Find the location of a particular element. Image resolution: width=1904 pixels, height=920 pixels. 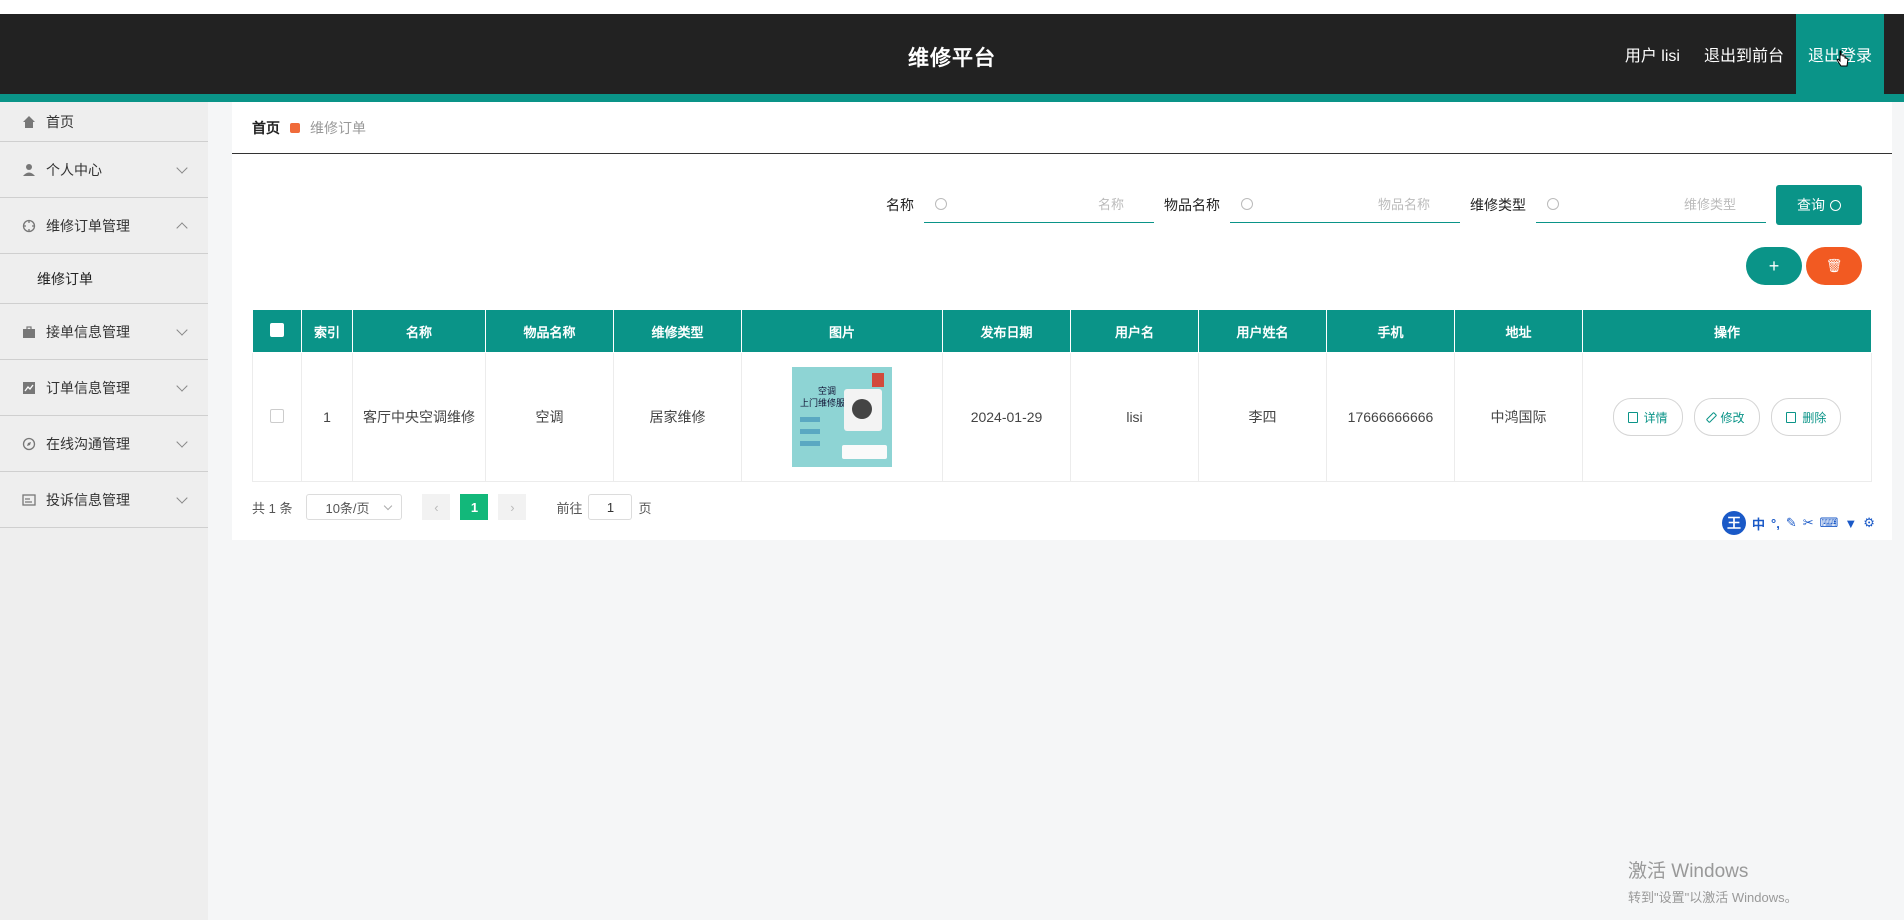

edit-button: 修改 is located at coordinates (1727, 417).